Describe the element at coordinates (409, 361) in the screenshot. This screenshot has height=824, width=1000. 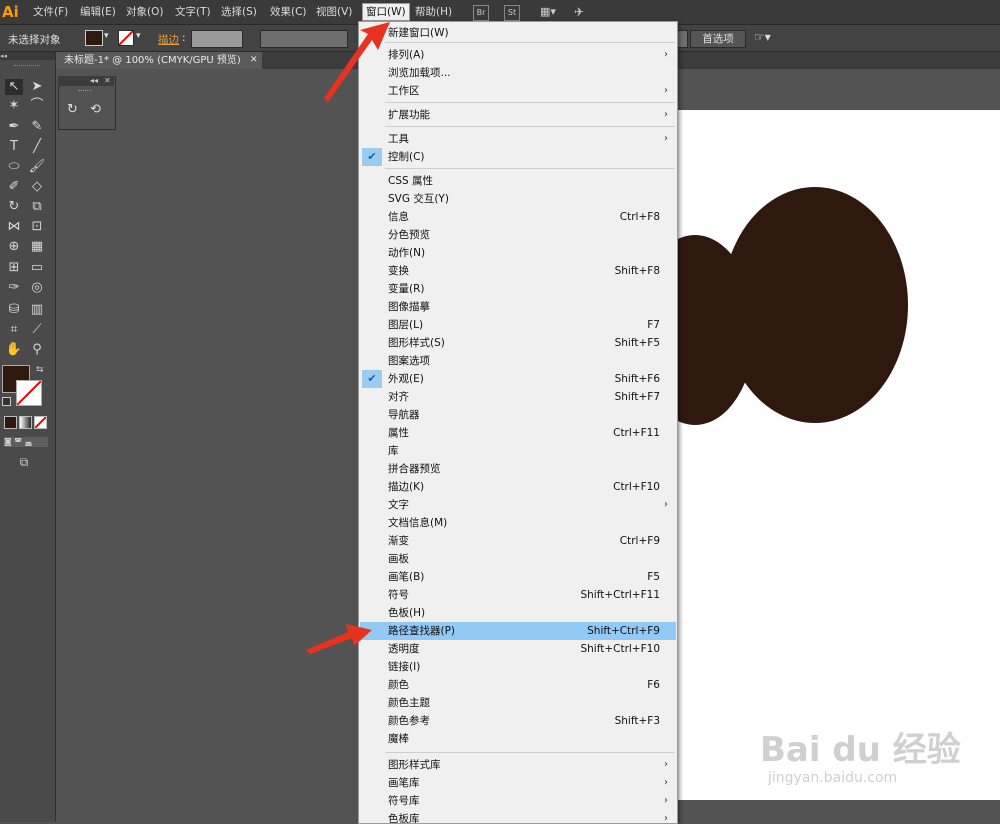
I see `menu-item-label: 图案选项` at that location.